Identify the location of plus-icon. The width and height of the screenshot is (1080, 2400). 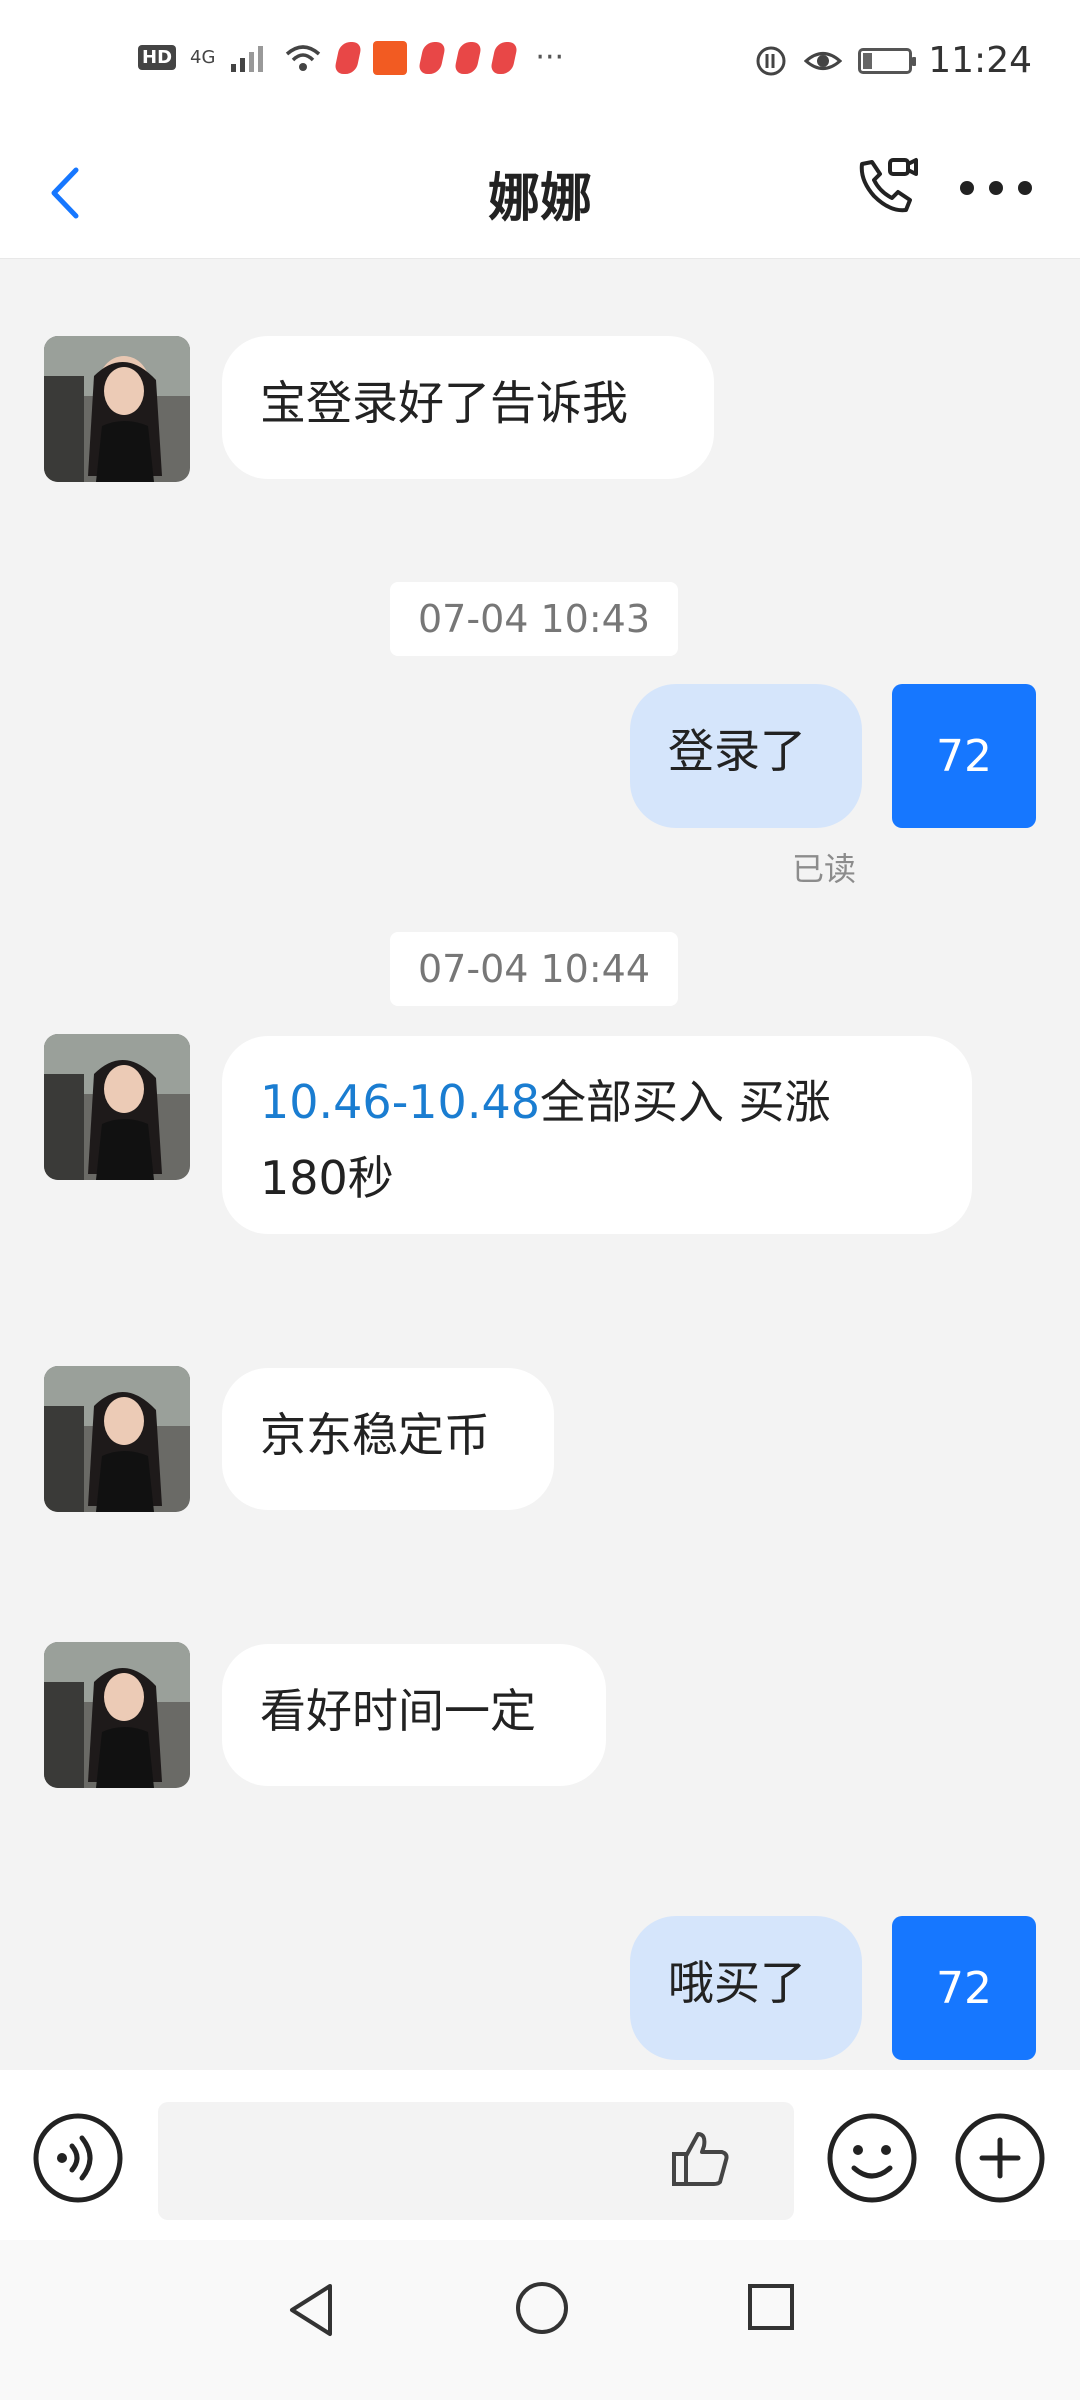
(1000, 2158).